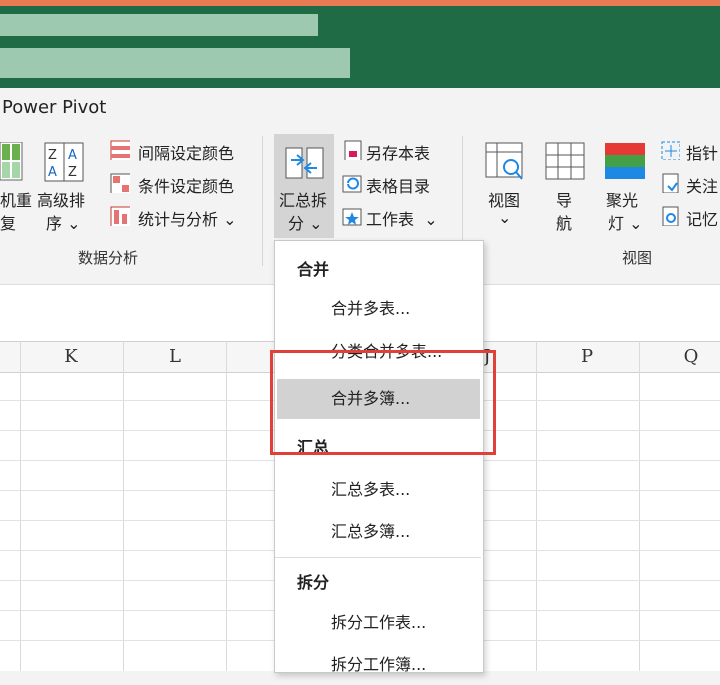 The height and width of the screenshot is (685, 720). What do you see at coordinates (71, 357) in the screenshot?
I see `column-header-k: K` at bounding box center [71, 357].